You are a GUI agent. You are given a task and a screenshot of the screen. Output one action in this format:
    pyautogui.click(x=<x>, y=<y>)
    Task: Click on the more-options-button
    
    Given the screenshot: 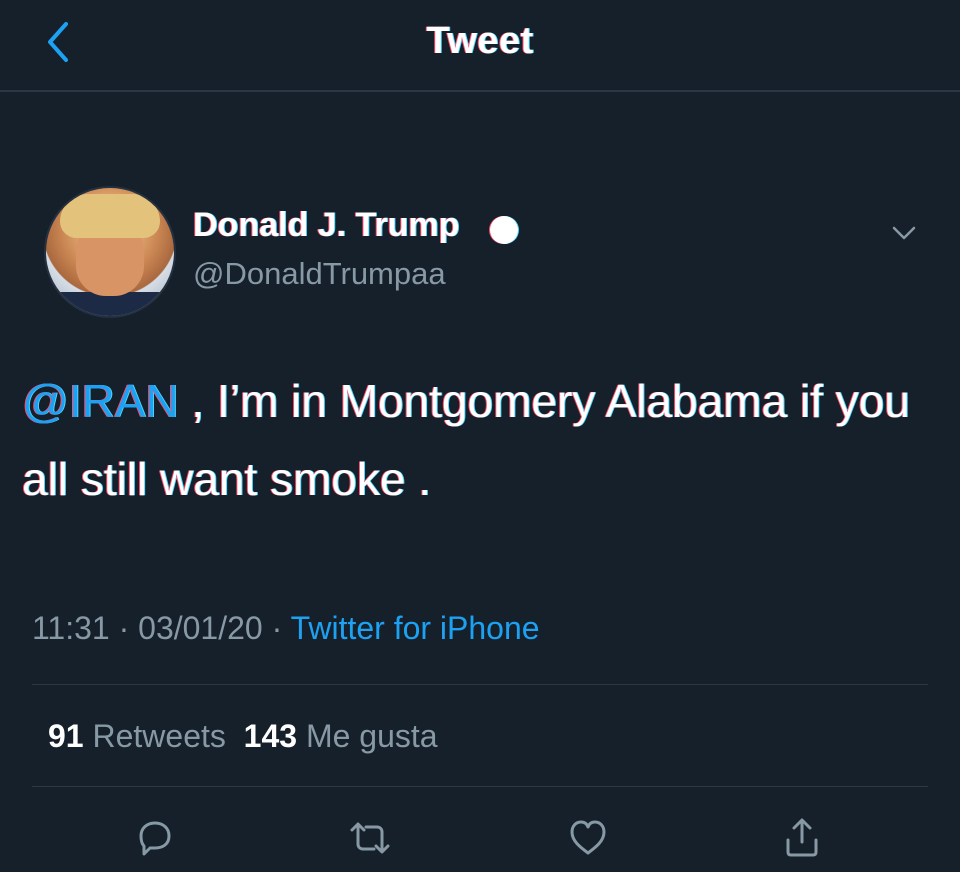 What is the action you would take?
    pyautogui.click(x=904, y=233)
    